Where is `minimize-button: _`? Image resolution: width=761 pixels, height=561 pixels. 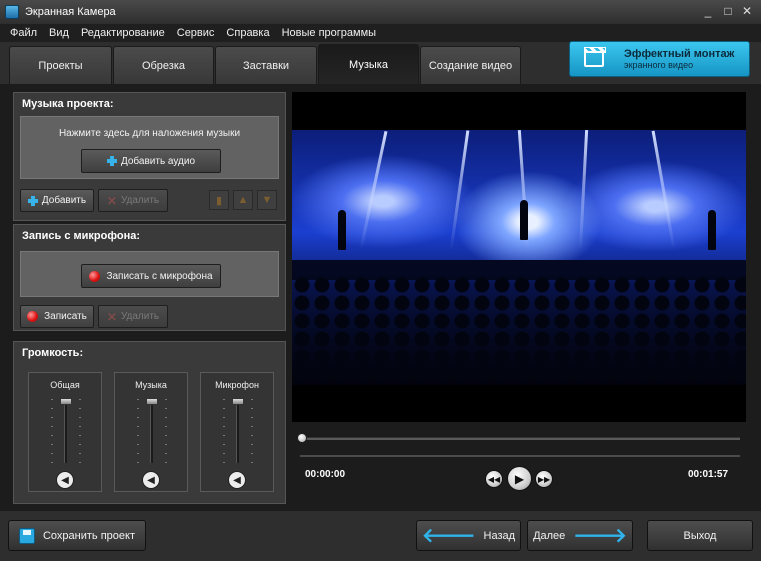 minimize-button: _ is located at coordinates (708, 11).